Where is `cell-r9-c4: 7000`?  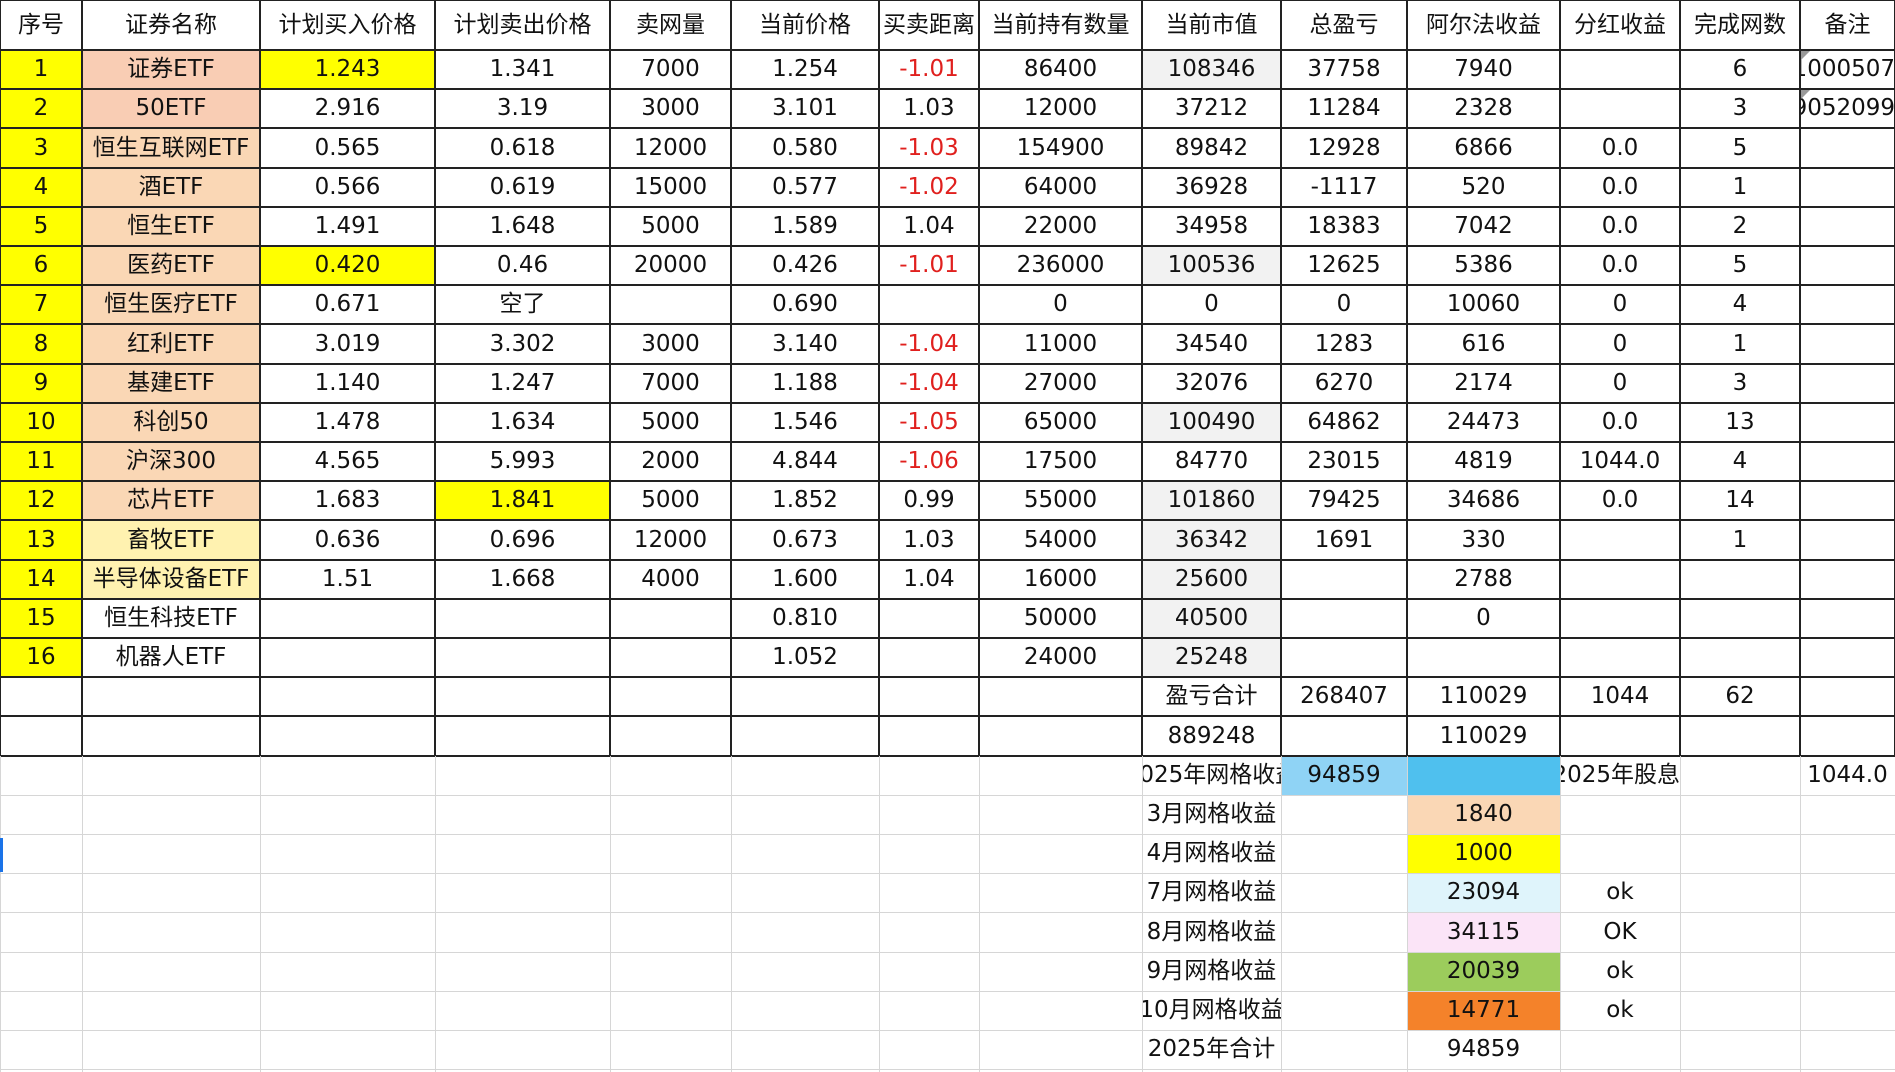 cell-r9-c4: 7000 is located at coordinates (670, 383).